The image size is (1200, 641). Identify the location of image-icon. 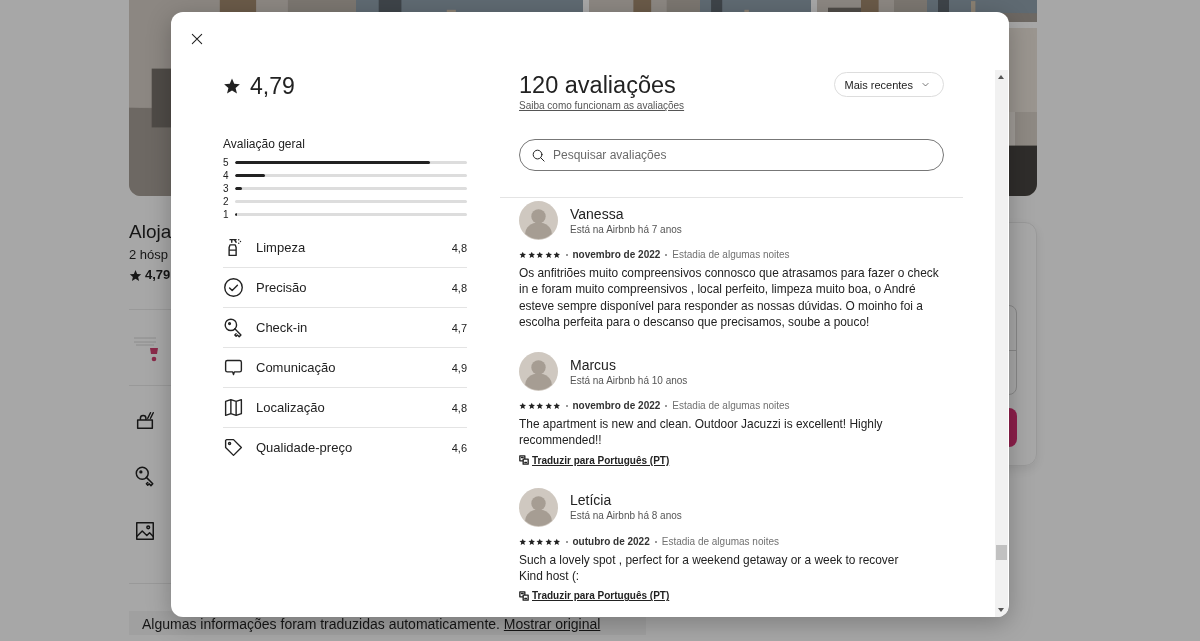
(145, 530).